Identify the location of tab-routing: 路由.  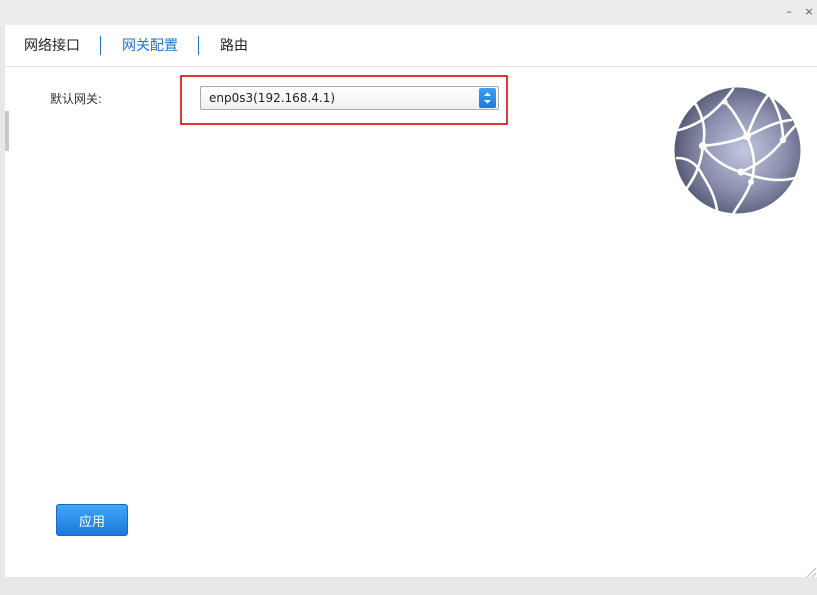
(234, 46).